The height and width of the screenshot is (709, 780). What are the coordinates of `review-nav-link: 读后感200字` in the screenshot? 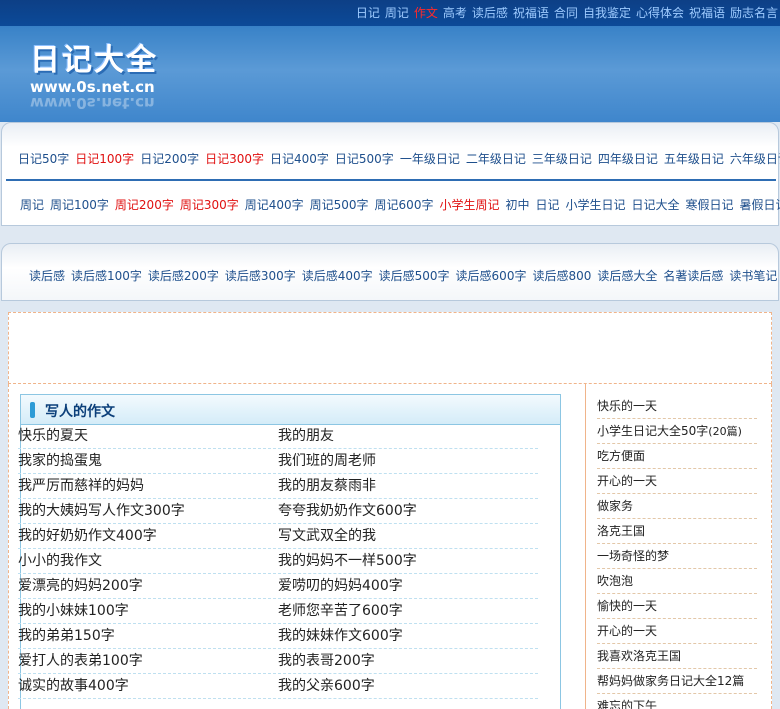 It's located at (183, 276).